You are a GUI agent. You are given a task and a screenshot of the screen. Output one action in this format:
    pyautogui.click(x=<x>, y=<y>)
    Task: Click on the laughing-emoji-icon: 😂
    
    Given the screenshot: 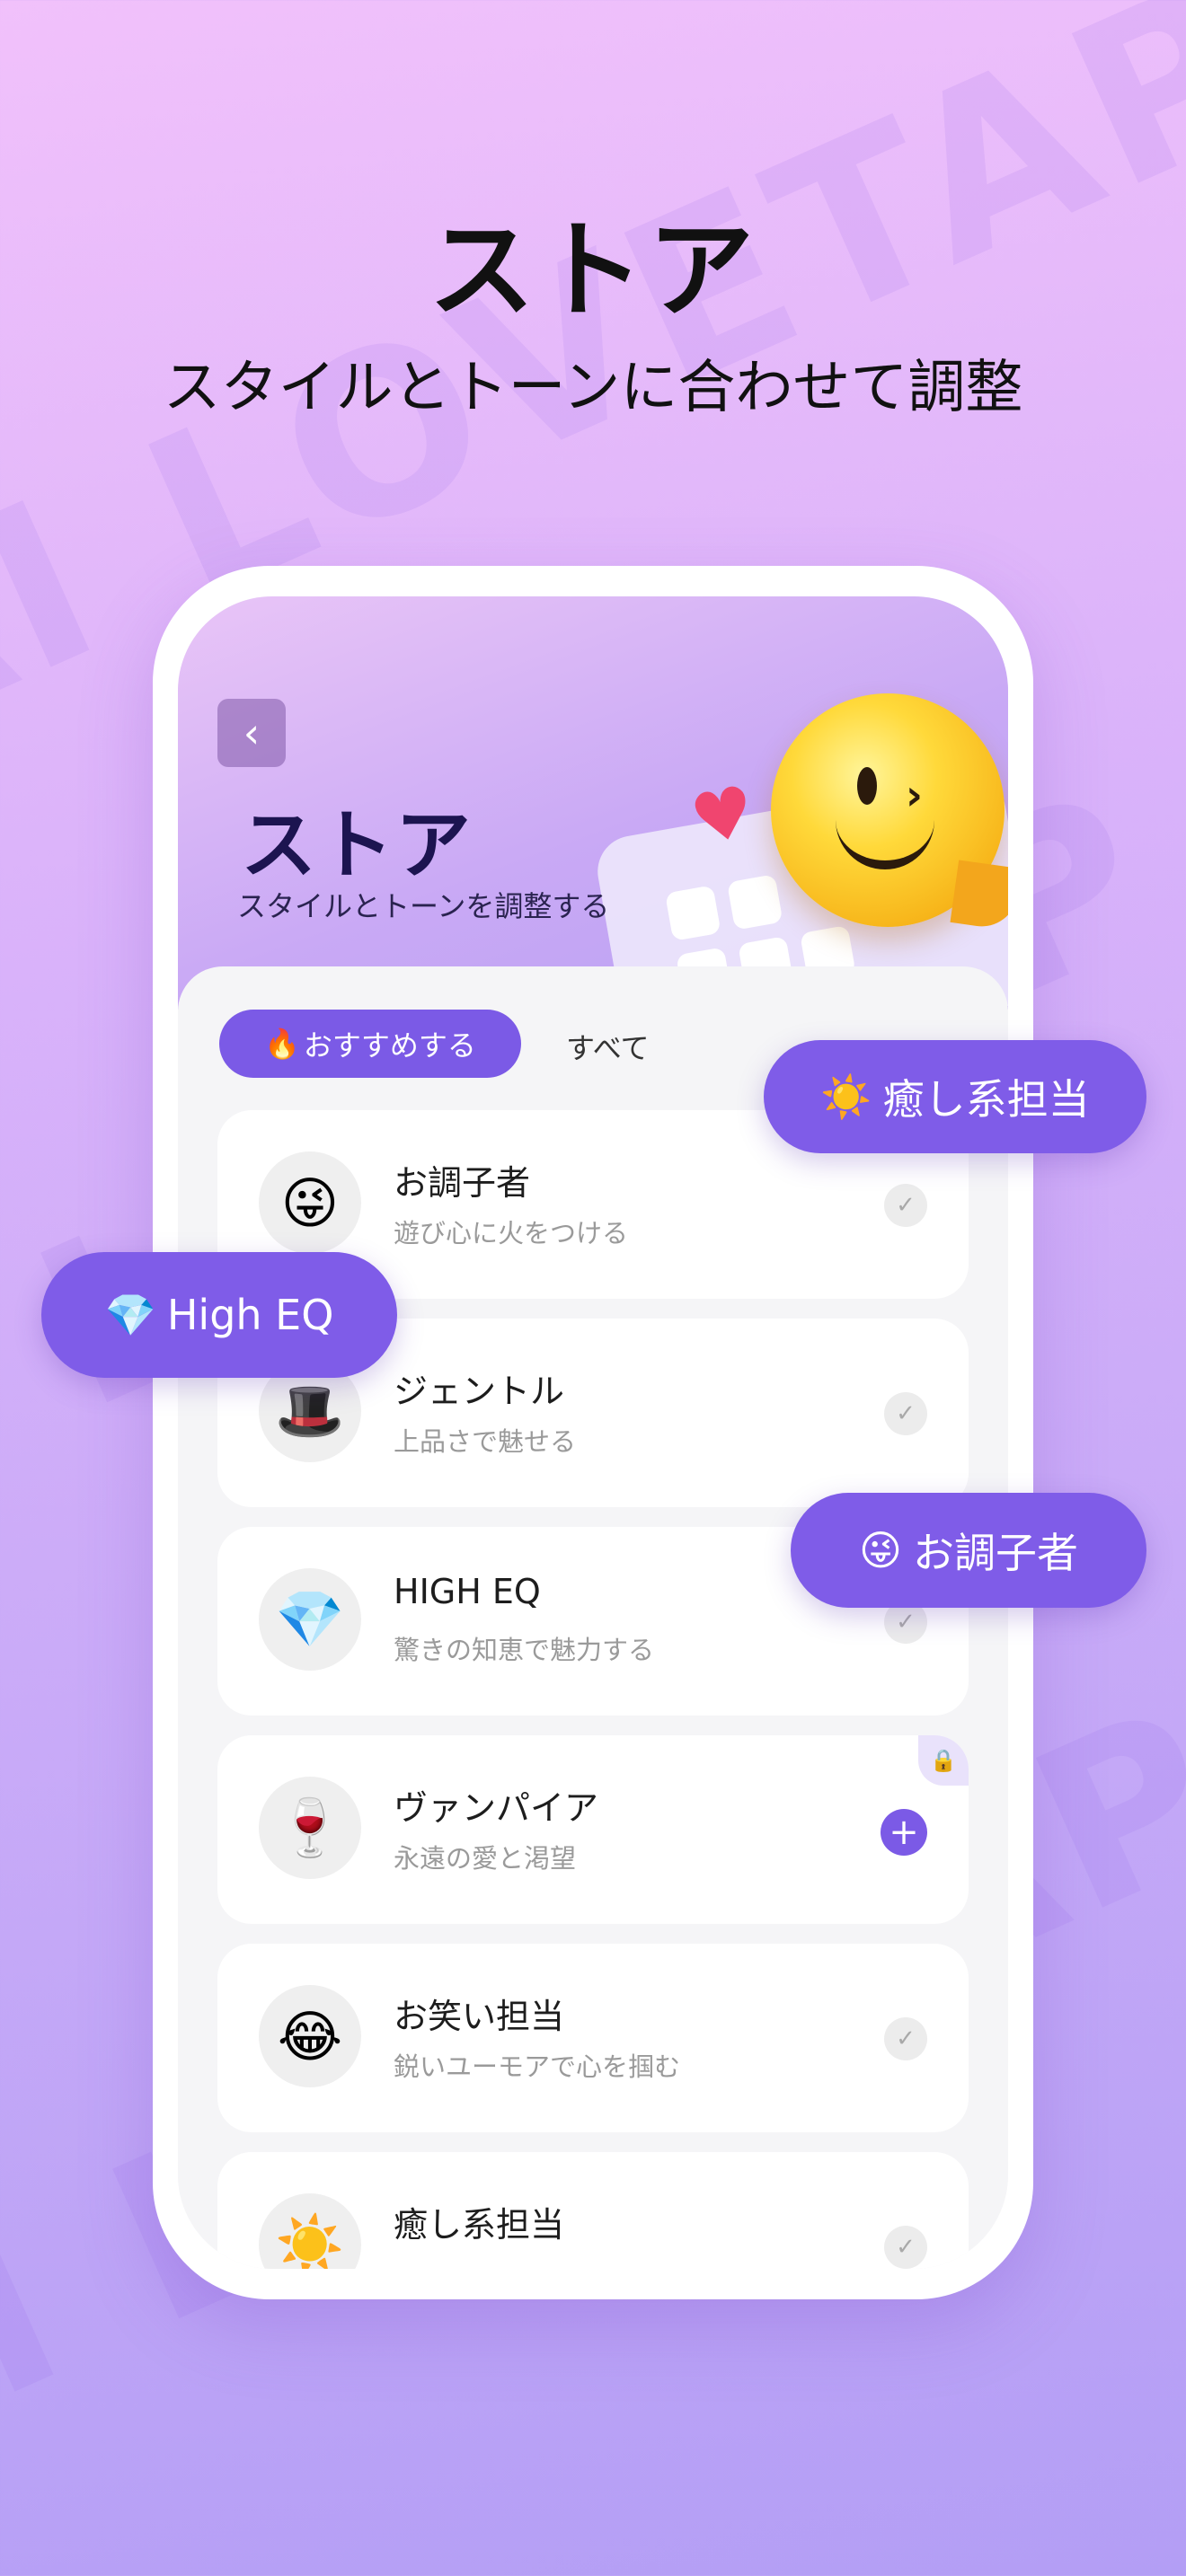 What is the action you would take?
    pyautogui.click(x=310, y=2036)
    